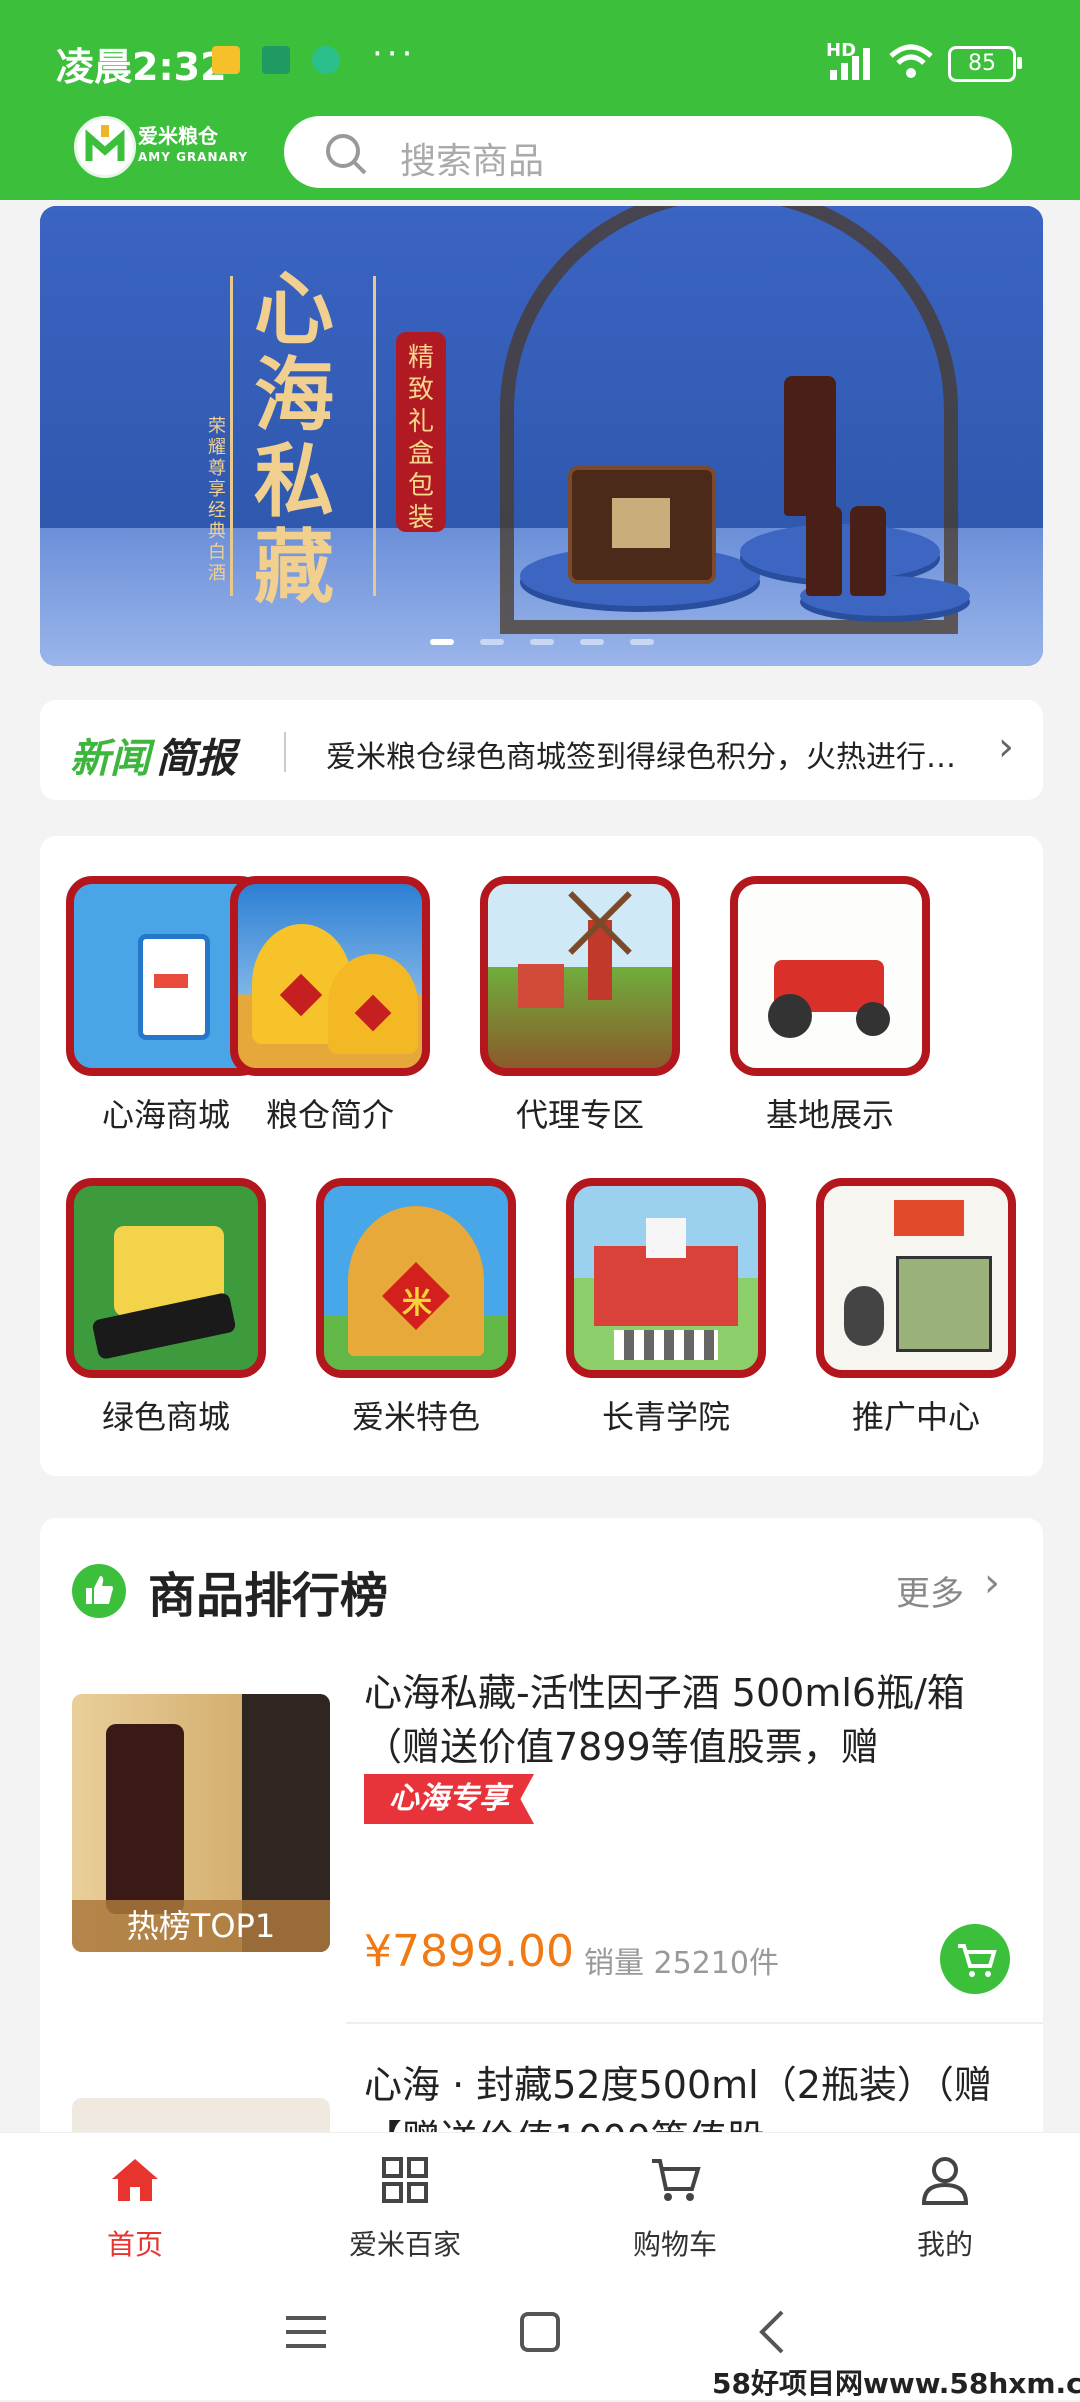 Image resolution: width=1080 pixels, height=2402 pixels. Describe the element at coordinates (580, 976) in the screenshot. I see `windmill-farm-icon` at that location.